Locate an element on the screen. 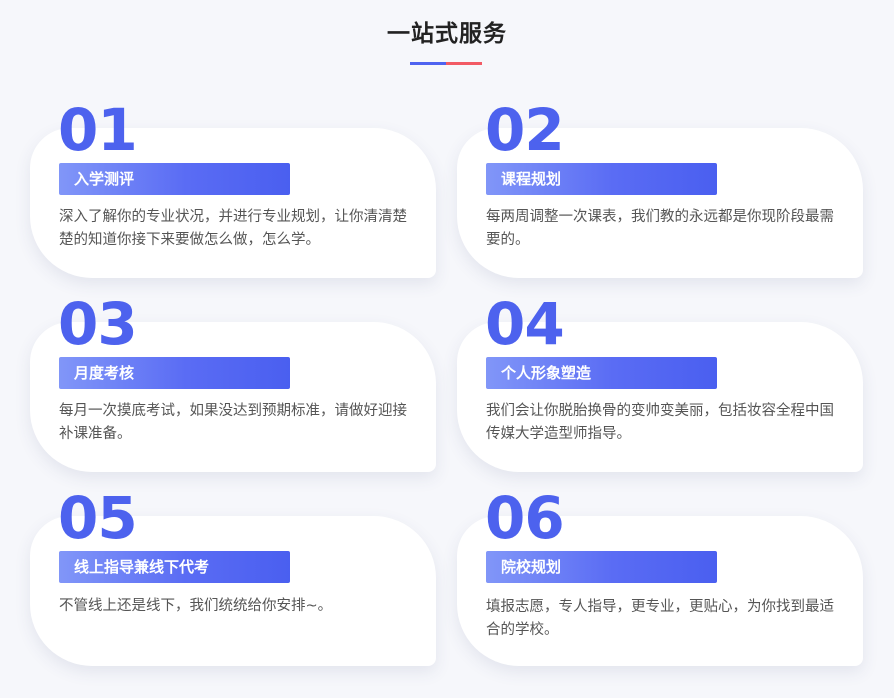 The height and width of the screenshot is (698, 894). card-description: 不管线上还是线下，我们统统给你安排~。 is located at coordinates (196, 606).